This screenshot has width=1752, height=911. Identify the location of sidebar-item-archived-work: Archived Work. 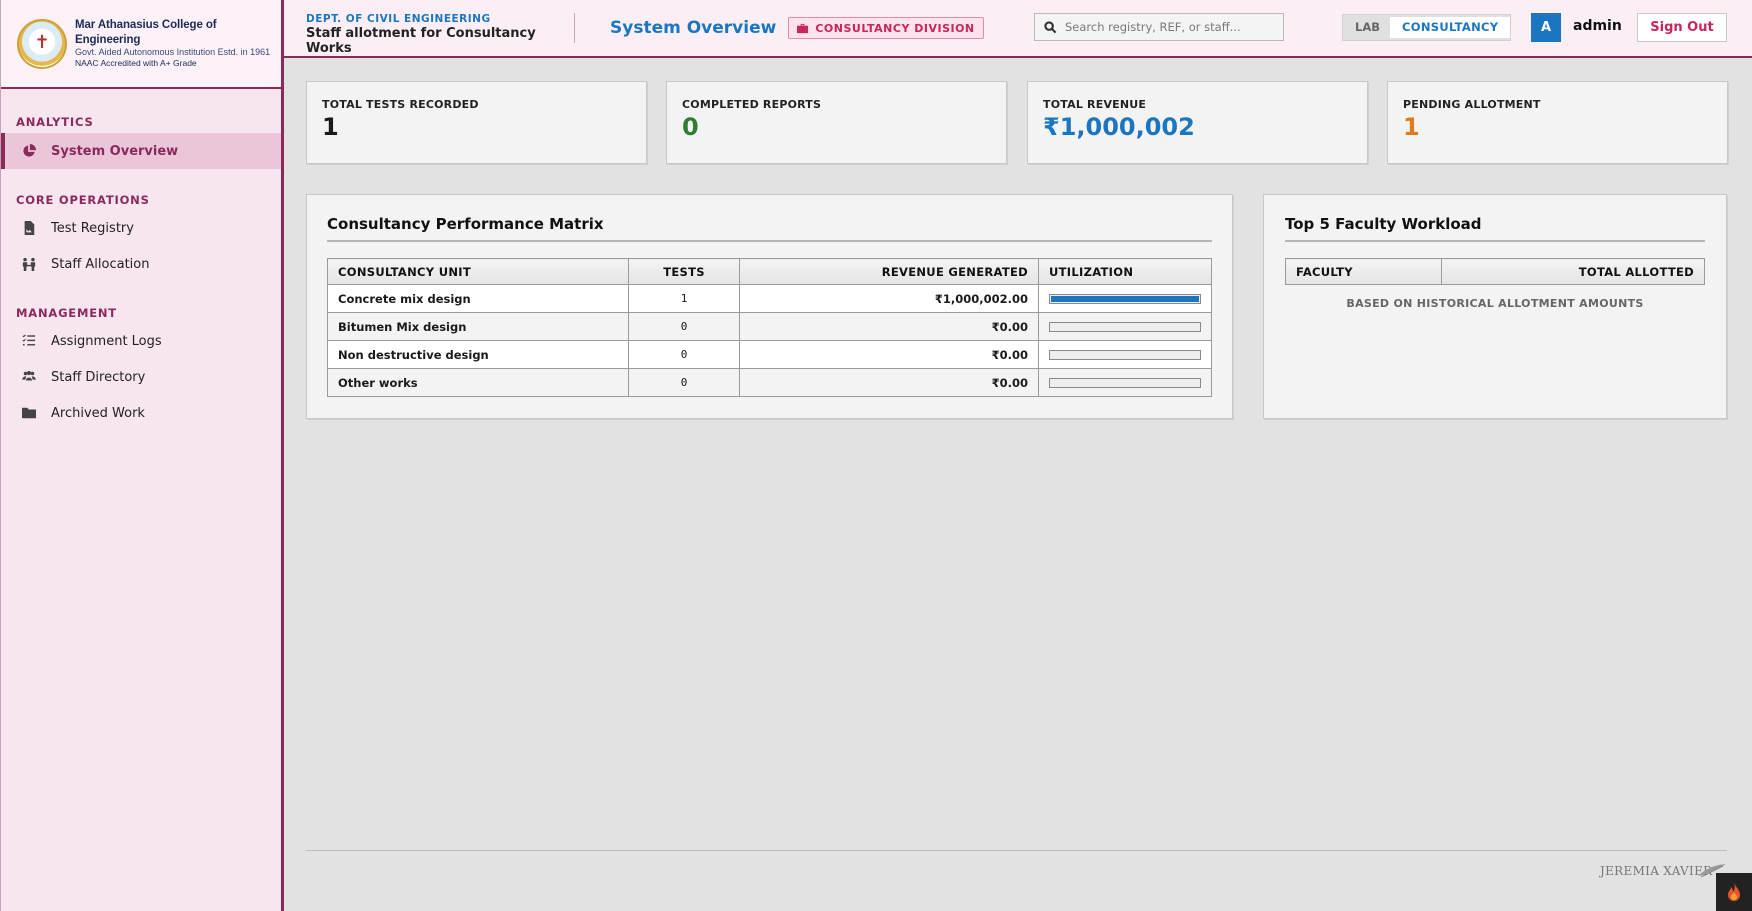
(141, 413).